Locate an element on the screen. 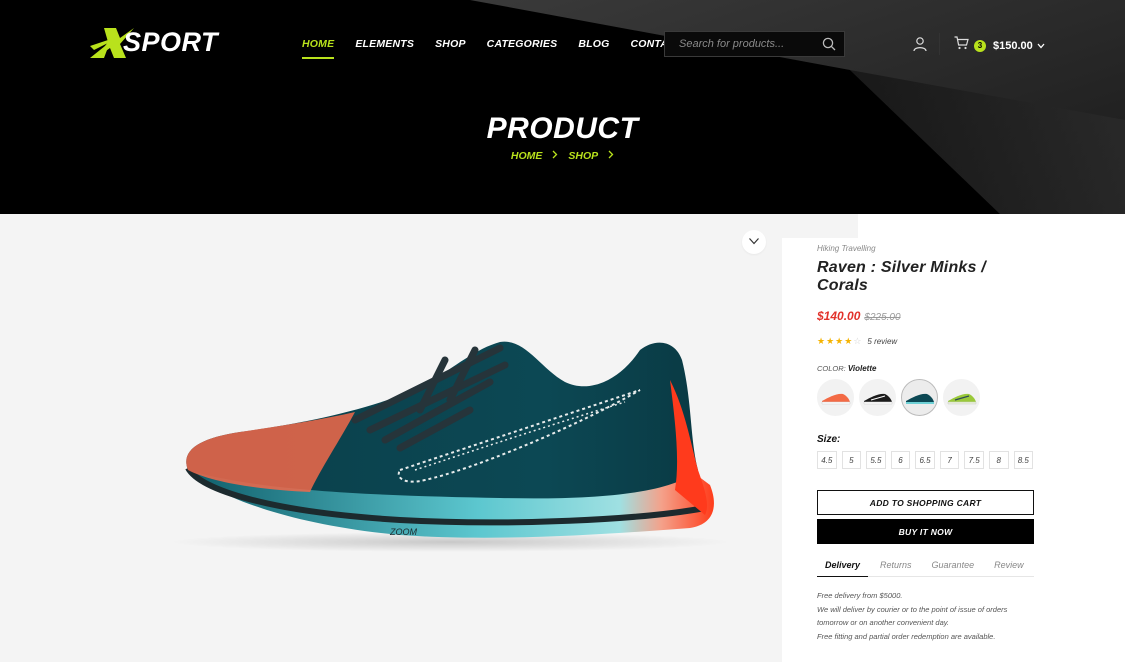  wishlist-button is located at coordinates (754, 242).